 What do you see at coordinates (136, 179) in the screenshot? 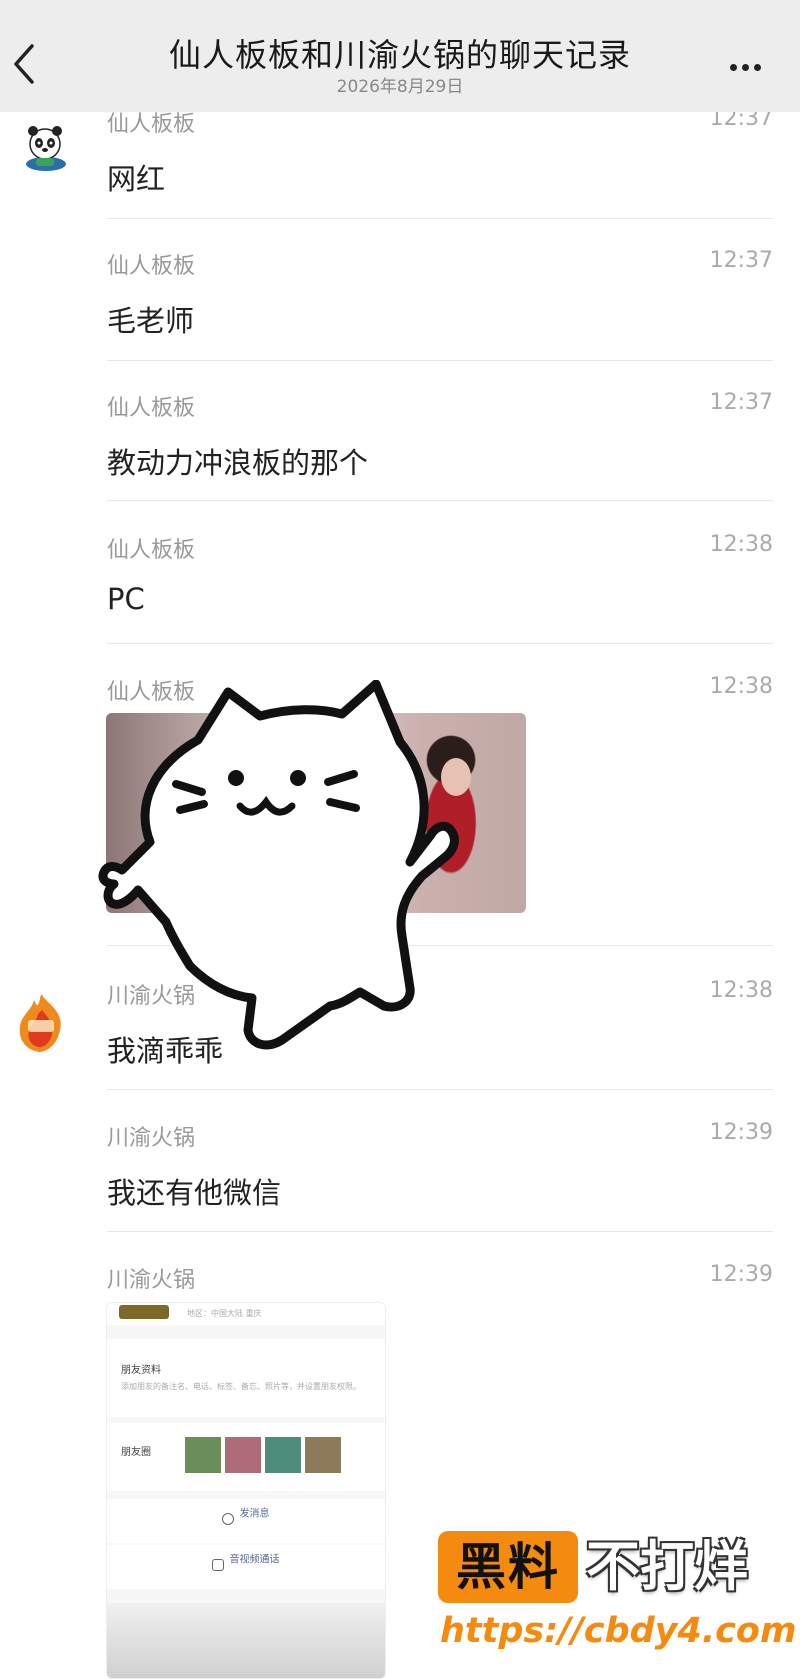
I see `message-text: 网红` at bounding box center [136, 179].